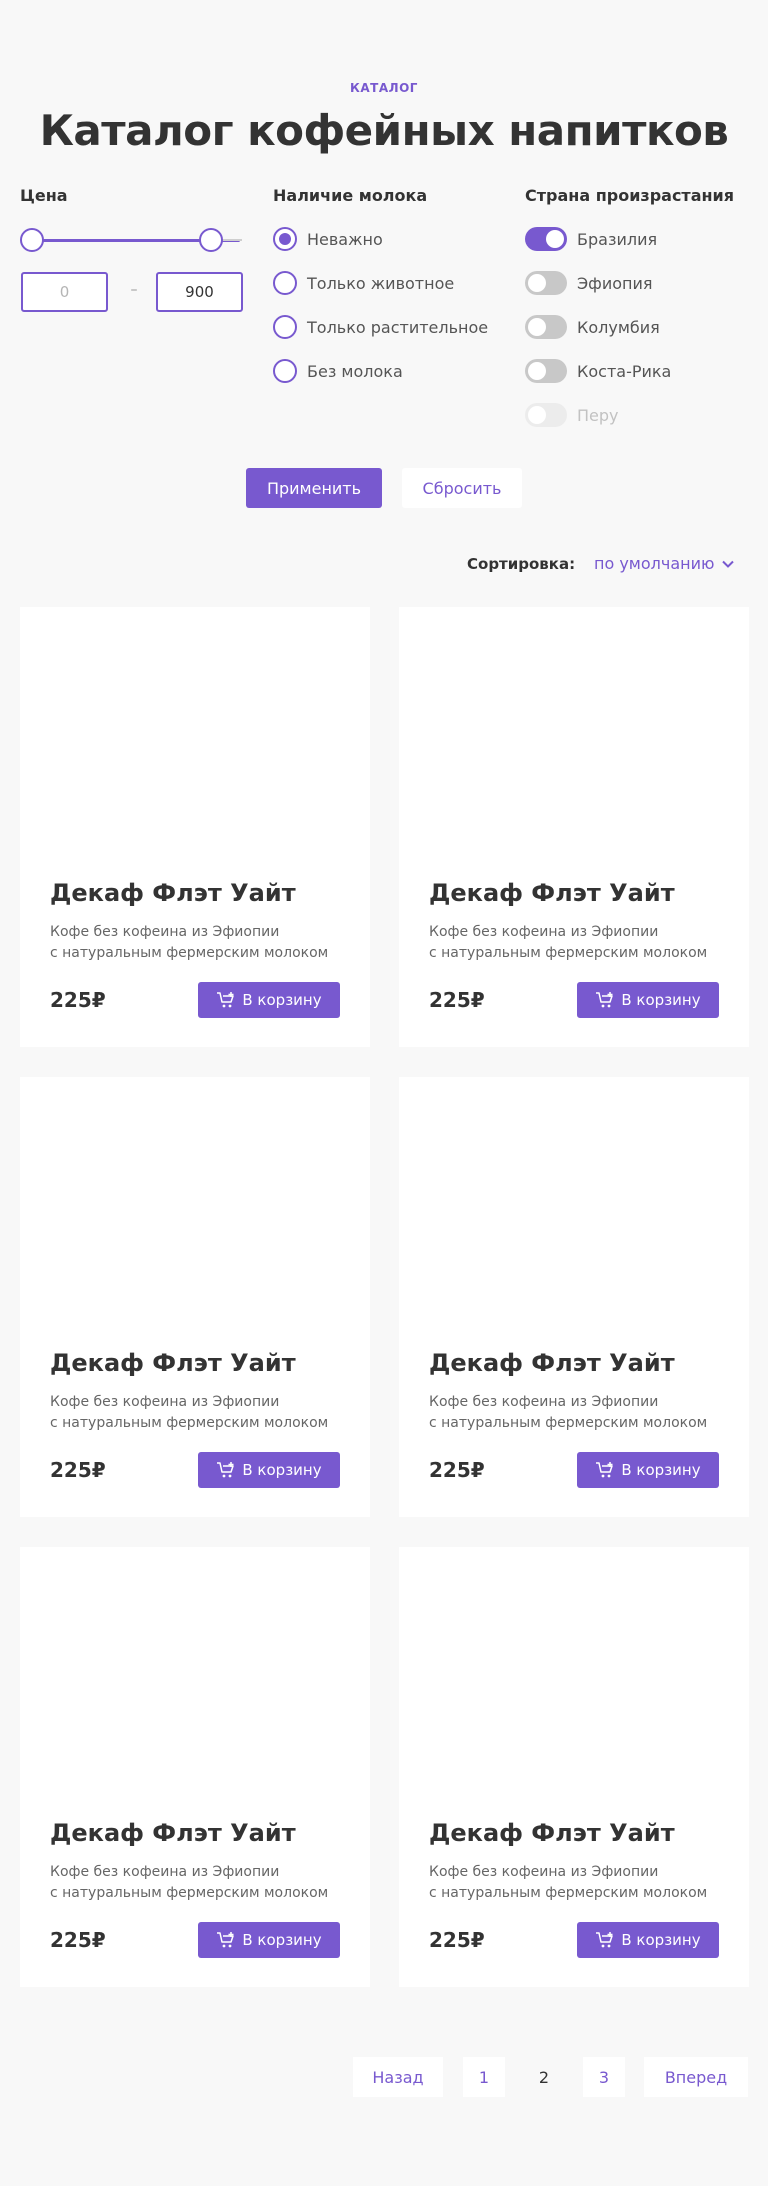  I want to click on sort-select: по умолчанию, so click(664, 563).